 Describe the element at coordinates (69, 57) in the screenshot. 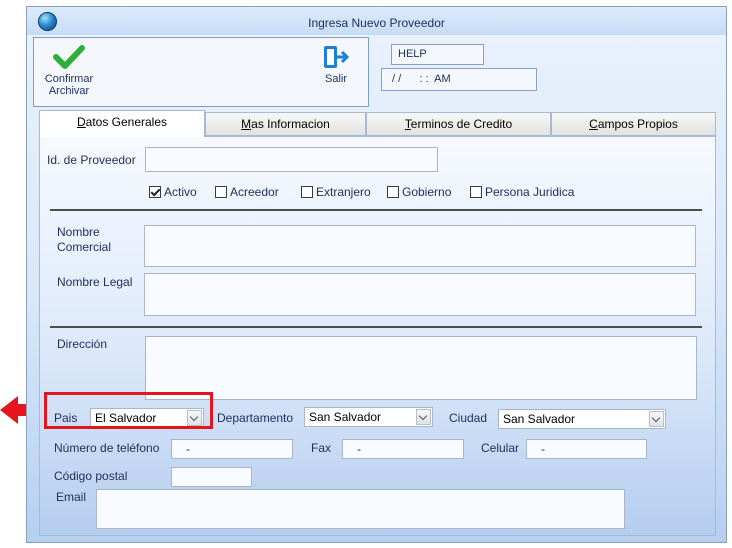

I see `checkmark-icon` at that location.